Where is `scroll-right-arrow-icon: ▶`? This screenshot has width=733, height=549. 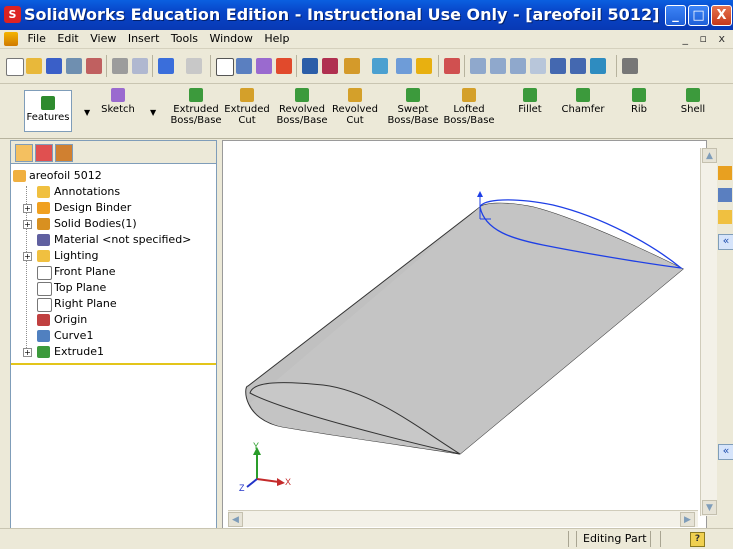 scroll-right-arrow-icon: ▶ is located at coordinates (687, 519).